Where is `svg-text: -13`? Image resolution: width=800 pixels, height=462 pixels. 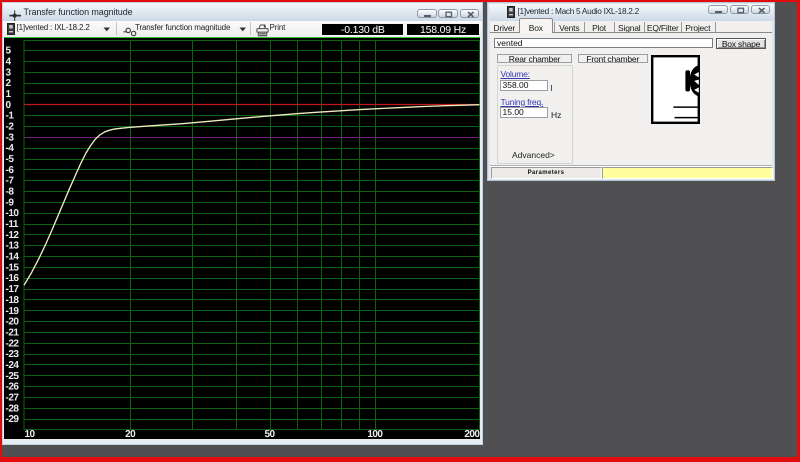
svg-text: -13 is located at coordinates (12, 246).